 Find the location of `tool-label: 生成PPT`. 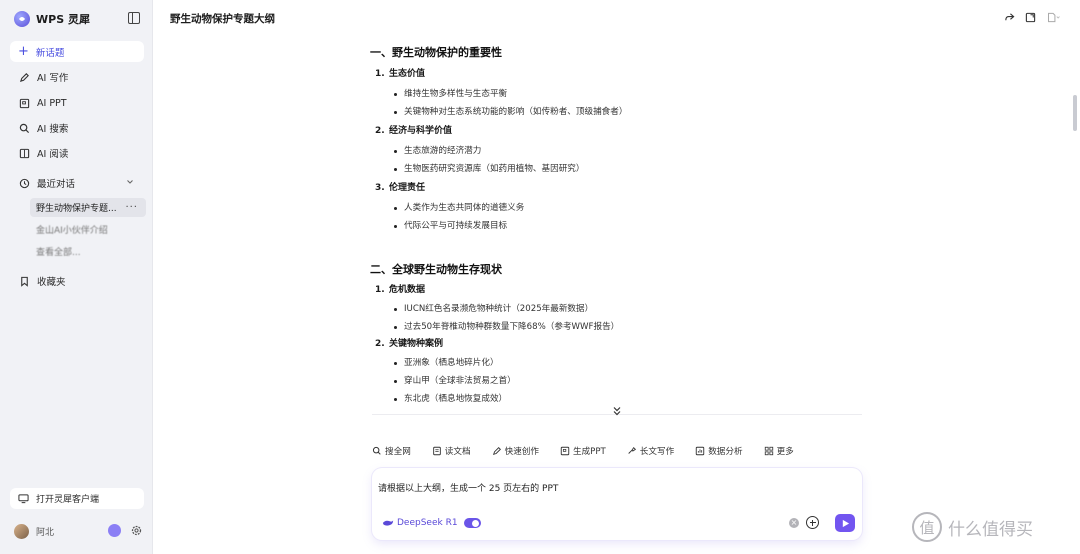

tool-label: 生成PPT is located at coordinates (589, 452).